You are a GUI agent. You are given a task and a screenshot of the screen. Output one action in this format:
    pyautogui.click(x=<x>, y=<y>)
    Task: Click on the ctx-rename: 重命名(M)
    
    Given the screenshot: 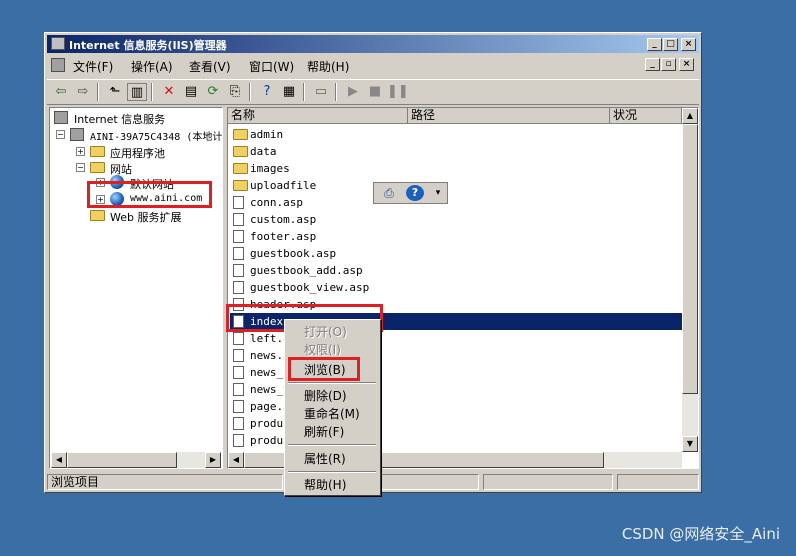 What is the action you would take?
    pyautogui.click(x=332, y=414)
    